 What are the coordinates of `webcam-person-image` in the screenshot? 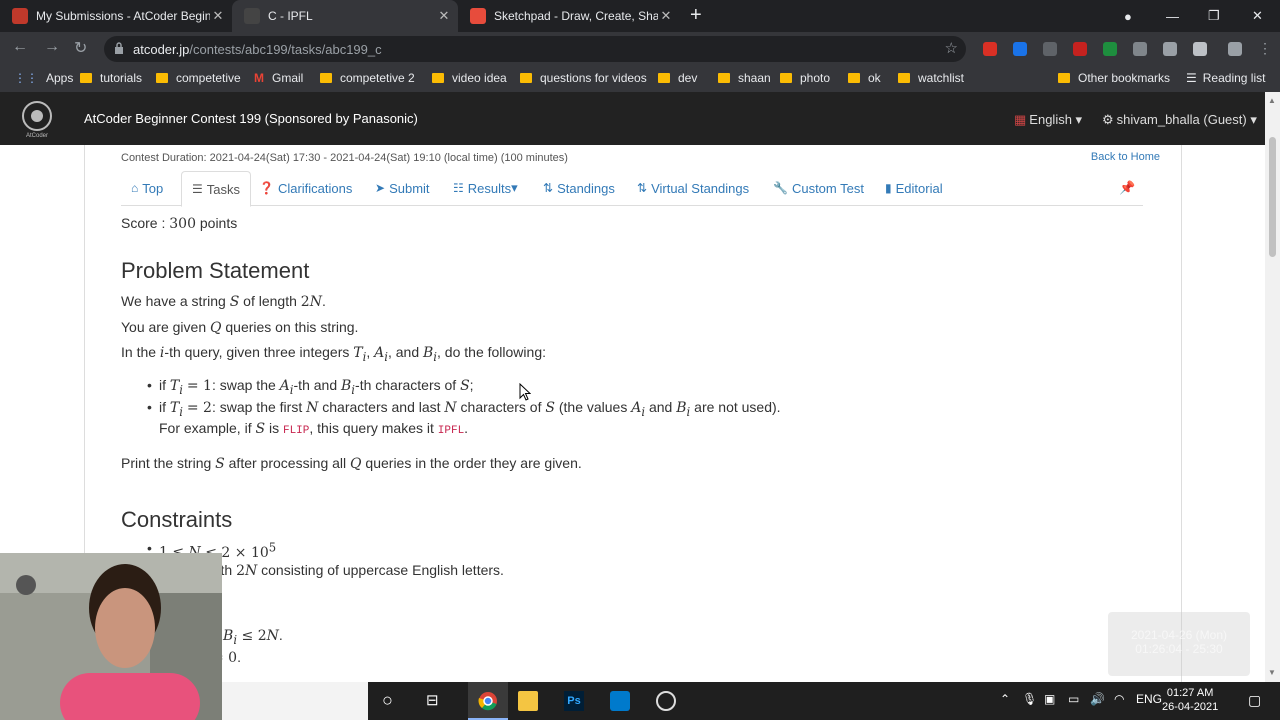 It's located at (111, 636).